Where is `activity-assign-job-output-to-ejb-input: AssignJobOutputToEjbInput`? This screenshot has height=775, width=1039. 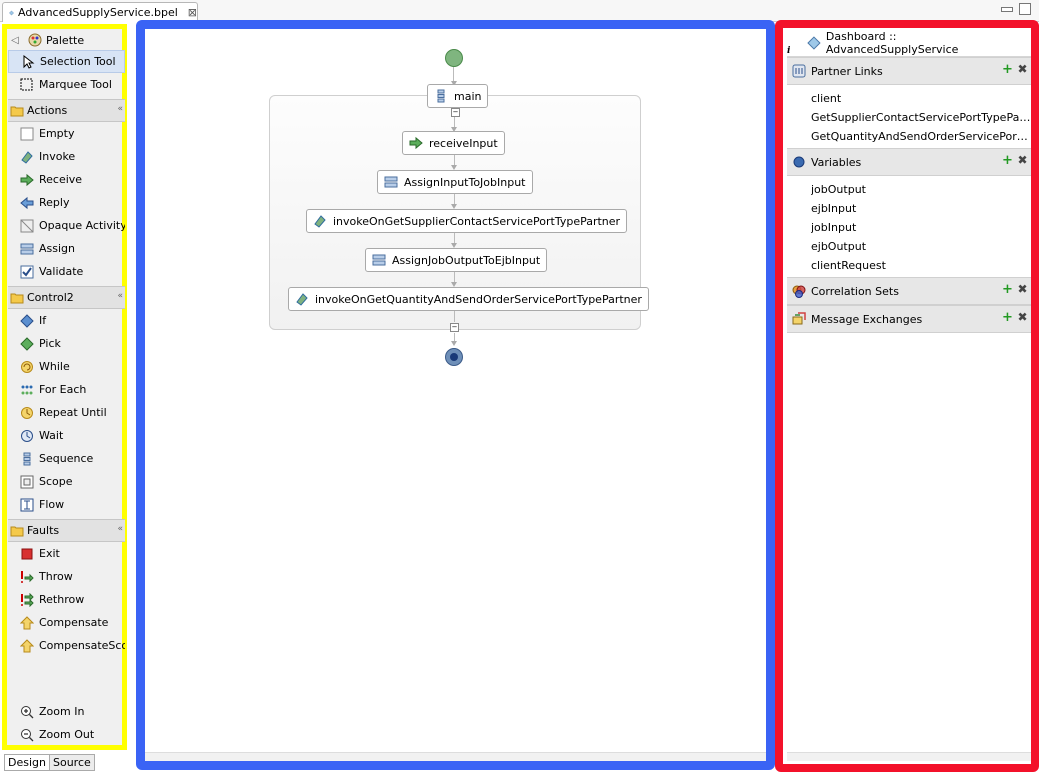 activity-assign-job-output-to-ejb-input: AssignJobOutputToEjbInput is located at coordinates (456, 260).